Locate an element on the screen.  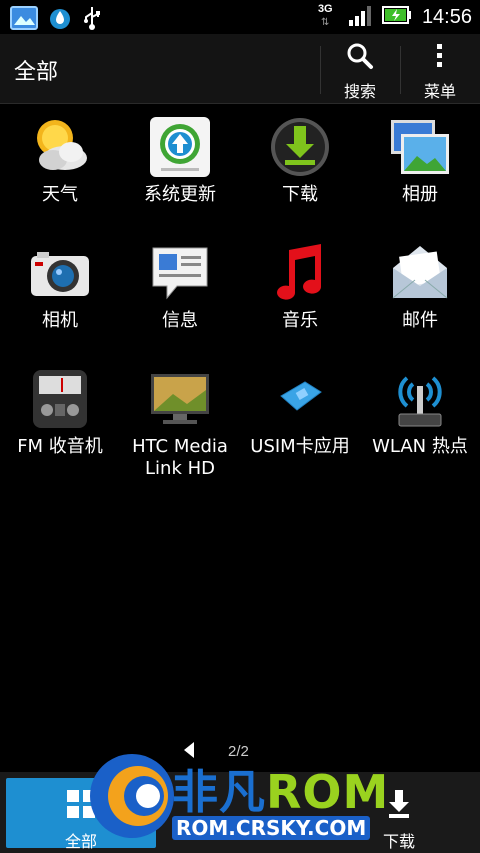
app-mail: 邮件 is located at coordinates (420, 297).